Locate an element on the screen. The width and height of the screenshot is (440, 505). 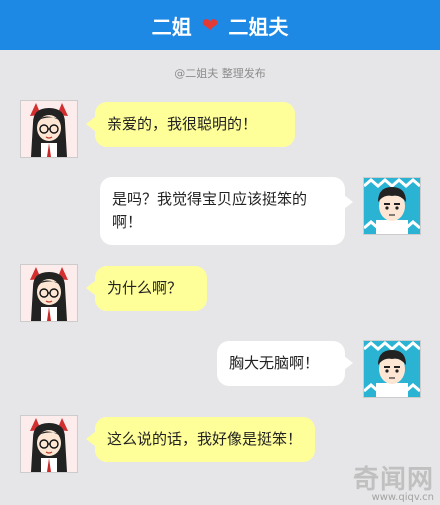
chat-header: 二姐 ❤ 二姐夫 is located at coordinates (220, 25).